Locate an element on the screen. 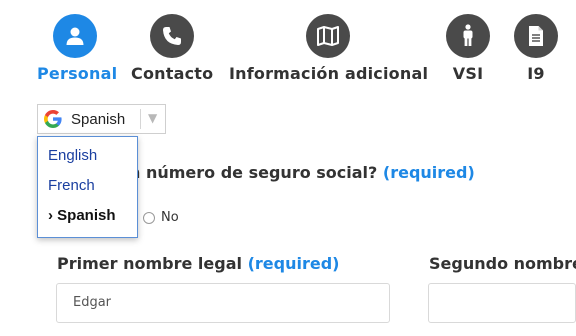 The width and height of the screenshot is (576, 336). radio-no-label: No is located at coordinates (170, 217).